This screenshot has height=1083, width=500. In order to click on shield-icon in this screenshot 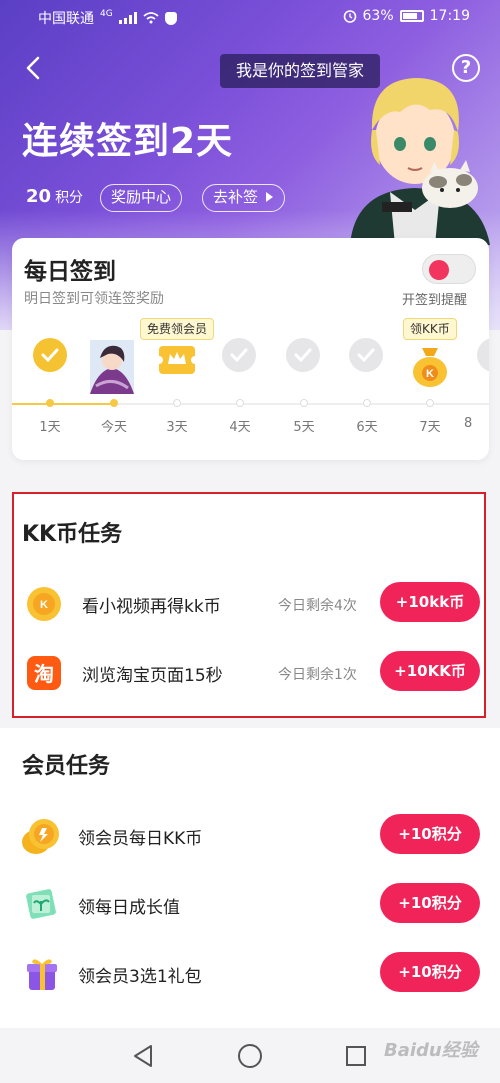, I will do `click(170, 18)`.